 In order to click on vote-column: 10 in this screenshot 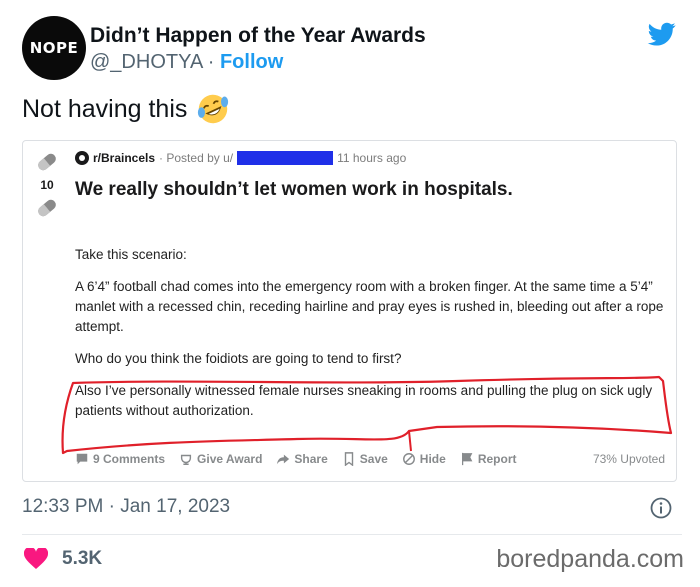, I will do `click(47, 185)`.